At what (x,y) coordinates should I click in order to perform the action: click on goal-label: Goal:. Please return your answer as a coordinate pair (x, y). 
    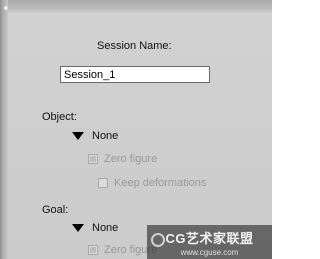
    Looking at the image, I should click on (55, 210).